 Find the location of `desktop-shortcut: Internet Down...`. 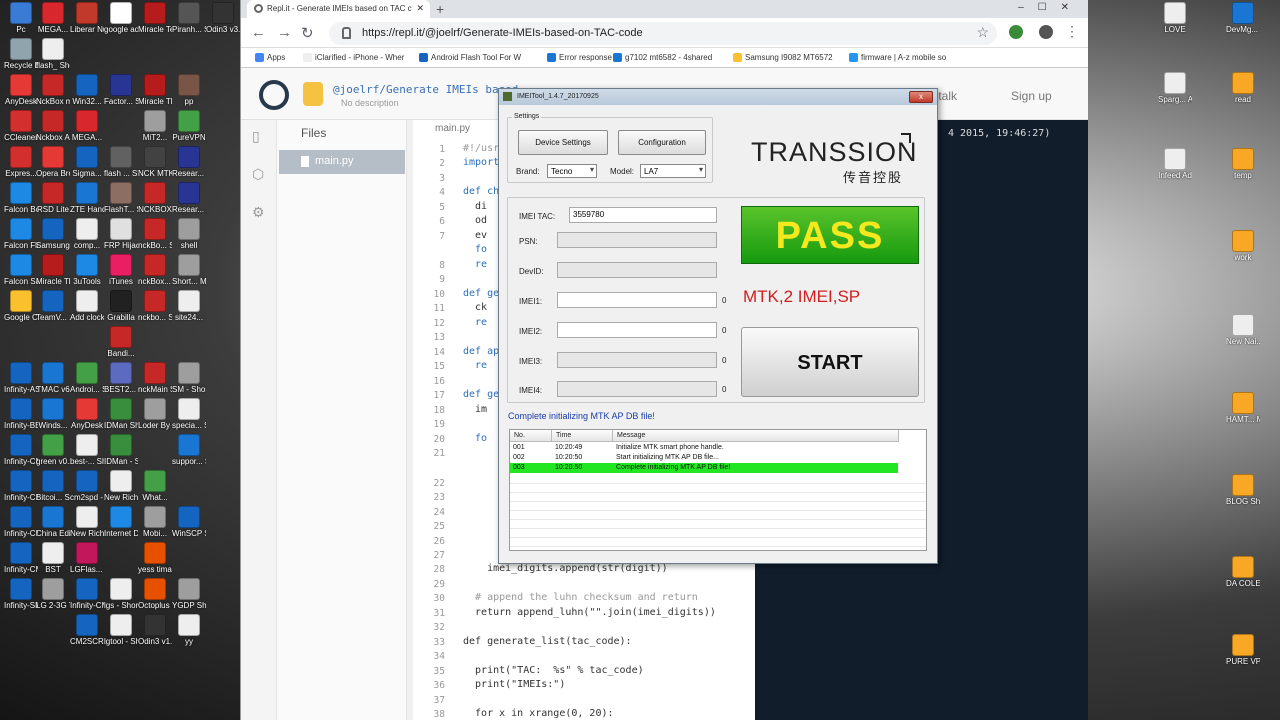

desktop-shortcut: Internet Down... is located at coordinates (121, 526).